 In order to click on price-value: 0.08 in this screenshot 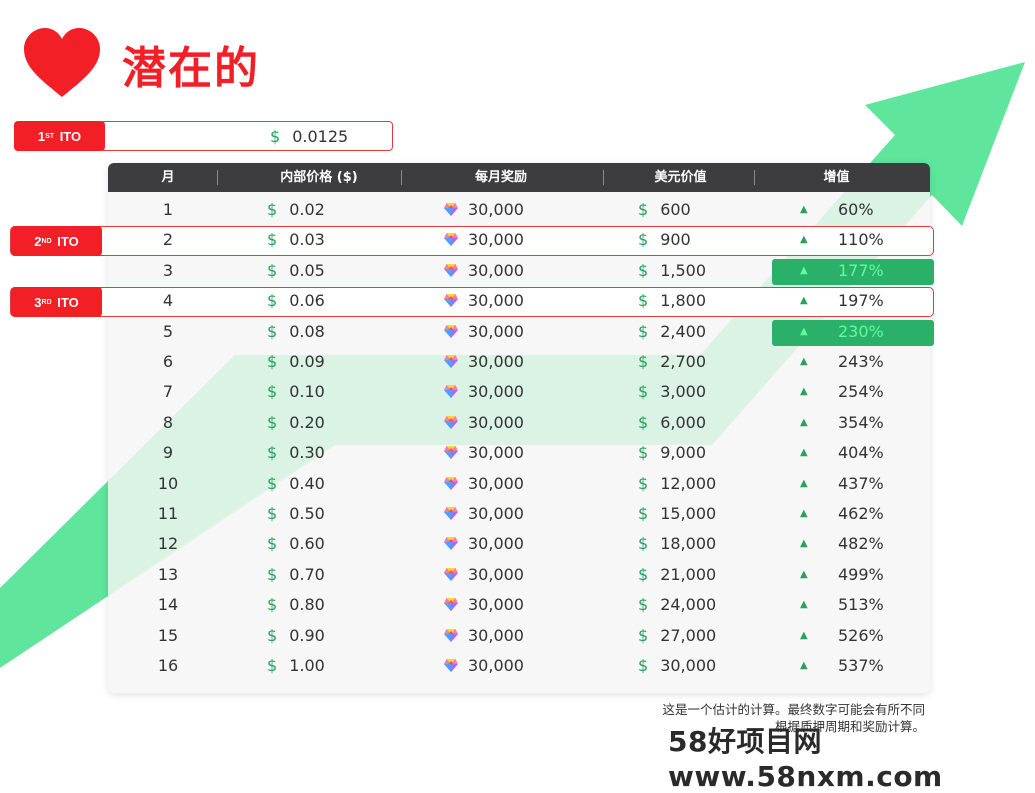, I will do `click(307, 331)`.